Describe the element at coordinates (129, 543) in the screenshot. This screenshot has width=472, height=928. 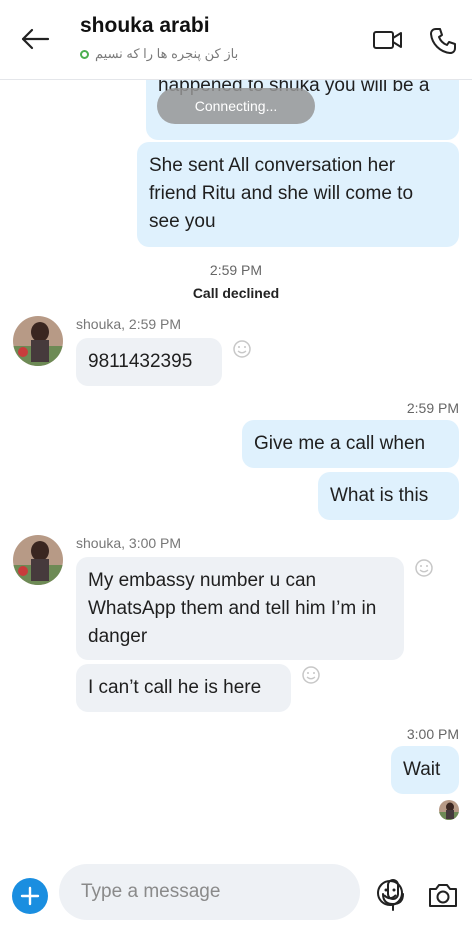
I see `sender-timestamp: shouka, 3:00 PM` at that location.